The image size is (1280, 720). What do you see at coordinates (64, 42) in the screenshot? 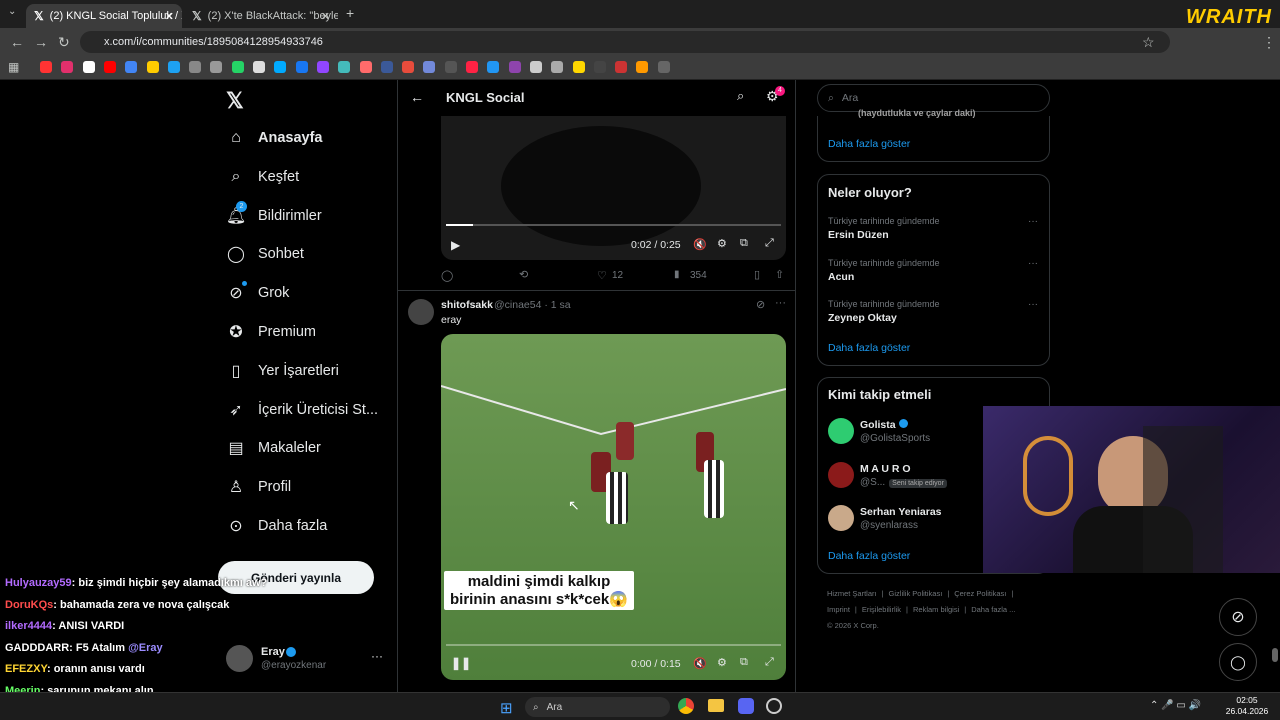
I see `reload-icon: ↻` at bounding box center [64, 42].